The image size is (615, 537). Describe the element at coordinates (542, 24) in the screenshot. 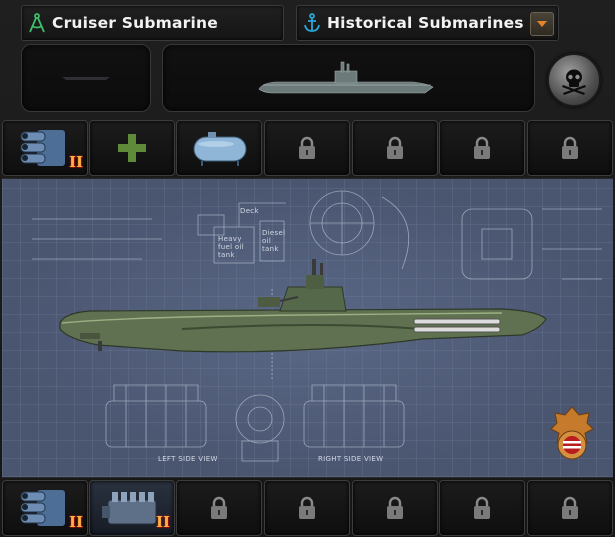

I see `chevron-down-icon` at that location.